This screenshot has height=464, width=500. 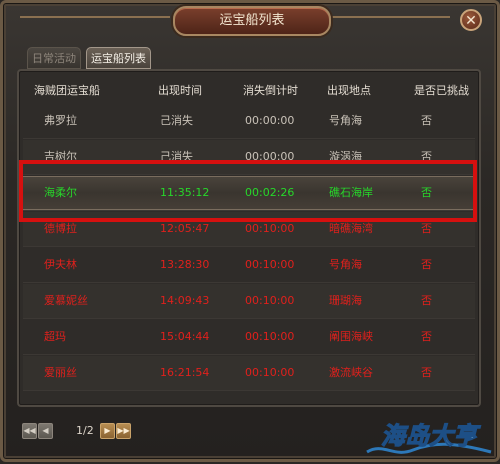 I want to click on cell-appear-time: 15:04:44, so click(x=185, y=336).